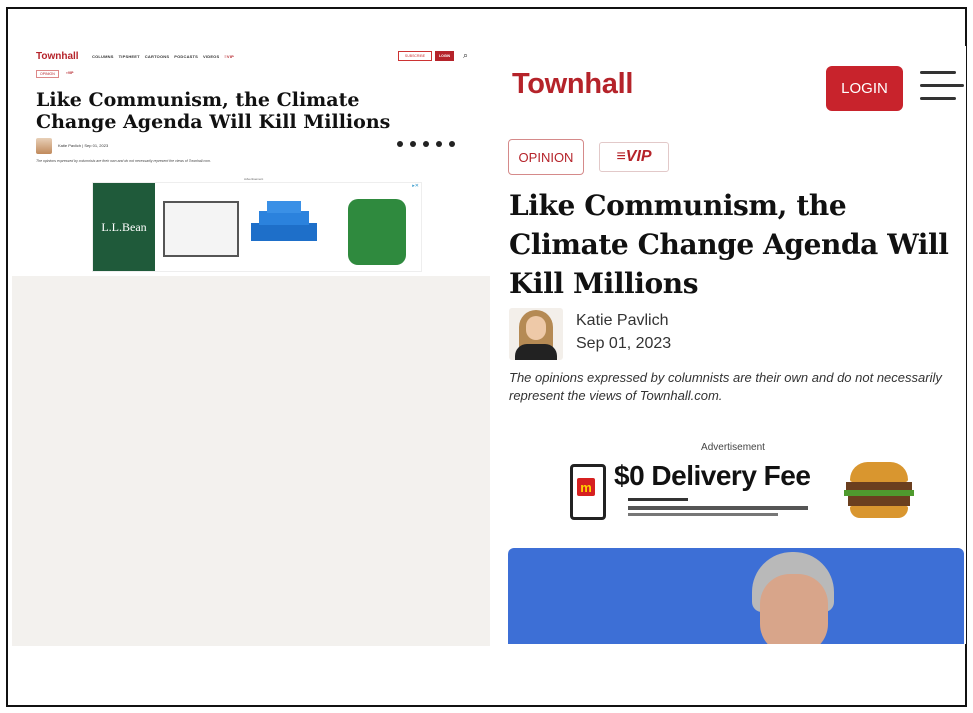 This screenshot has width=973, height=713. I want to click on desktop-ad-banner: L.L.Bean ▸✕, so click(257, 227).